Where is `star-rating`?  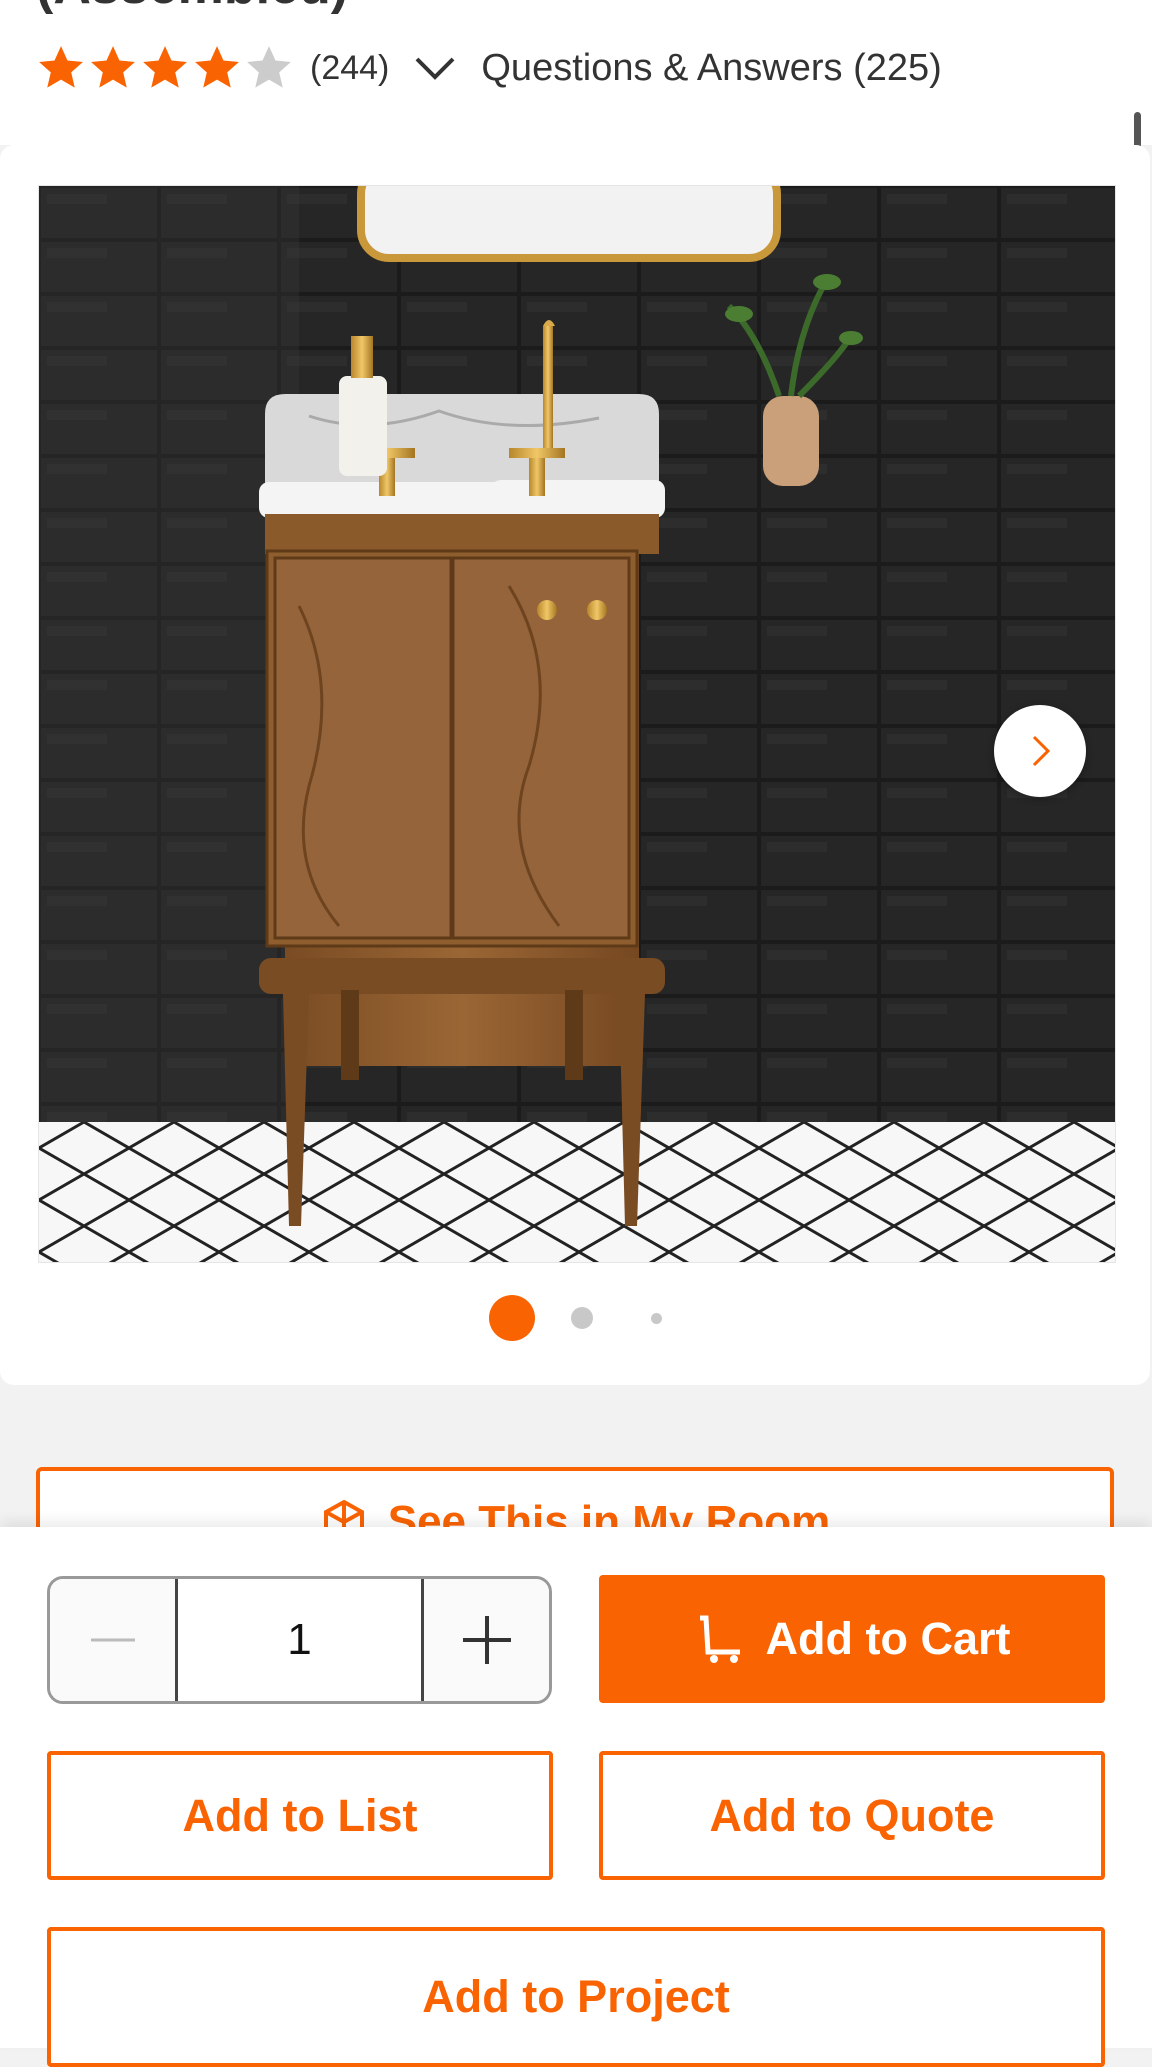 star-rating is located at coordinates (165, 68).